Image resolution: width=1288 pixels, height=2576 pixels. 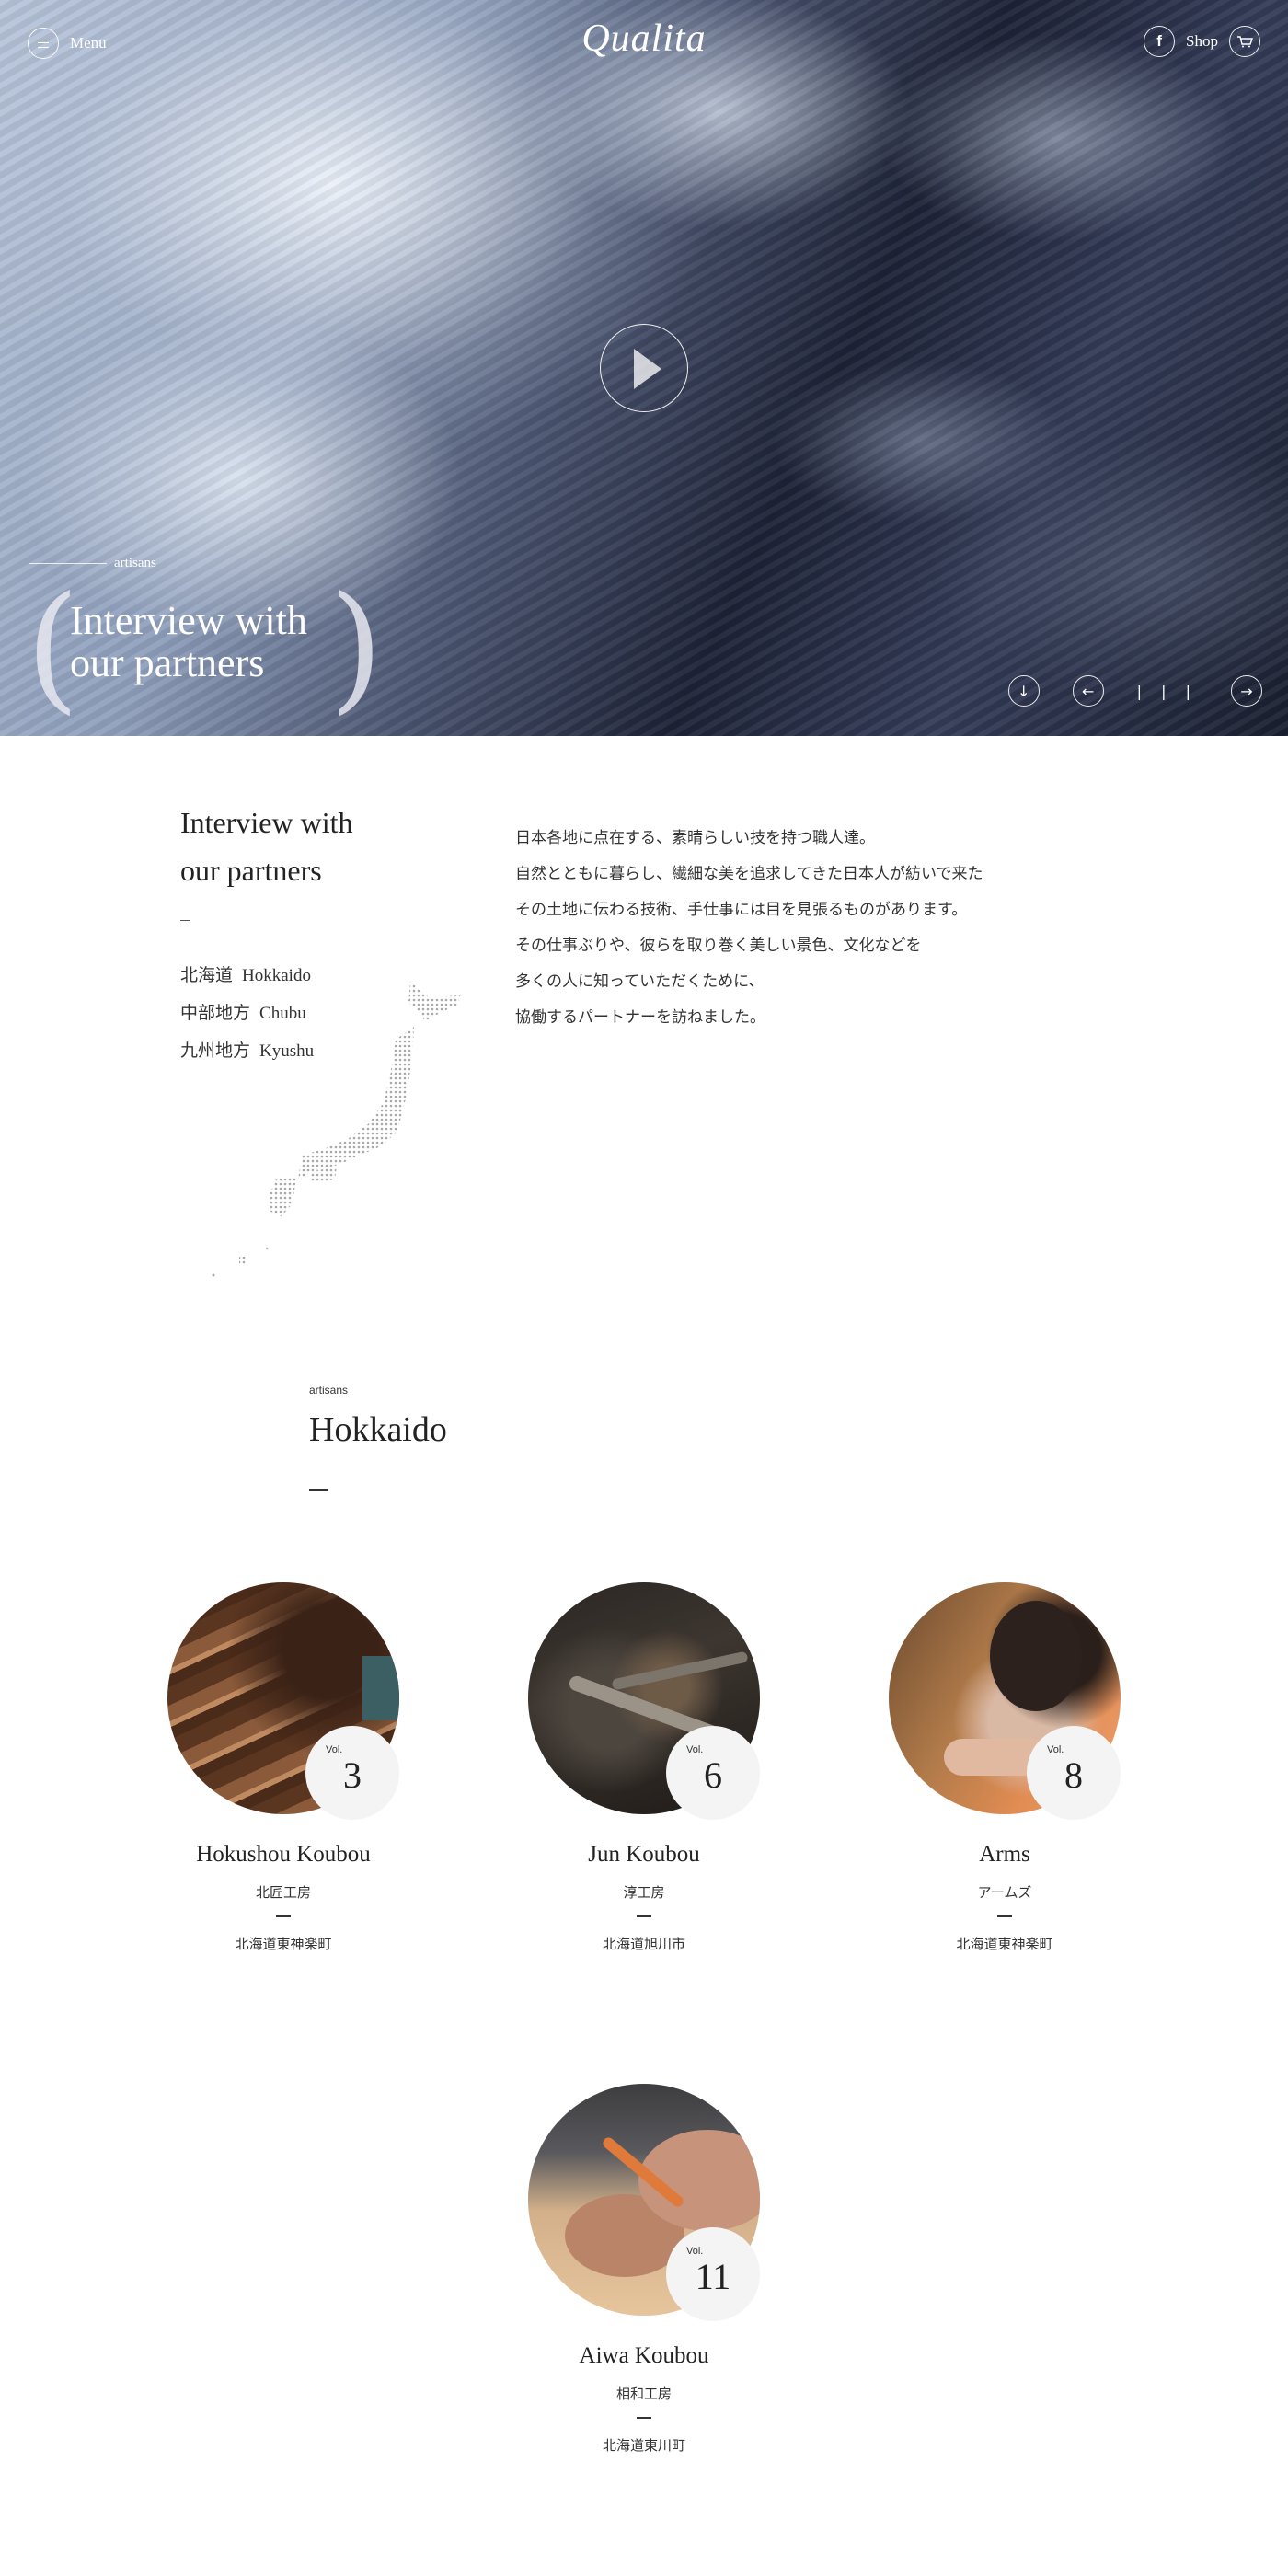 What do you see at coordinates (749, 874) in the screenshot?
I see `intro-paragraph: 自然とともに暮らし、繊細な美を追求してきた日本人が紡いで来た` at bounding box center [749, 874].